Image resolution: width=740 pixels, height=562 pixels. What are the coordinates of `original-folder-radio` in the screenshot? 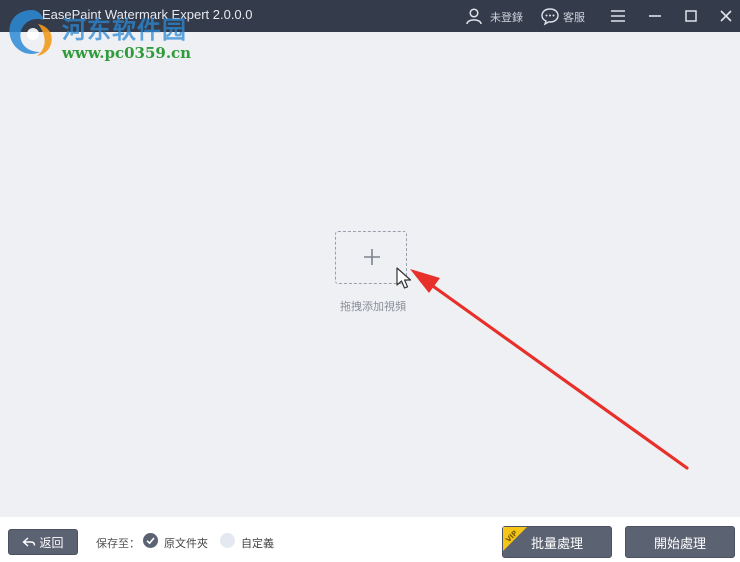 It's located at (150, 540).